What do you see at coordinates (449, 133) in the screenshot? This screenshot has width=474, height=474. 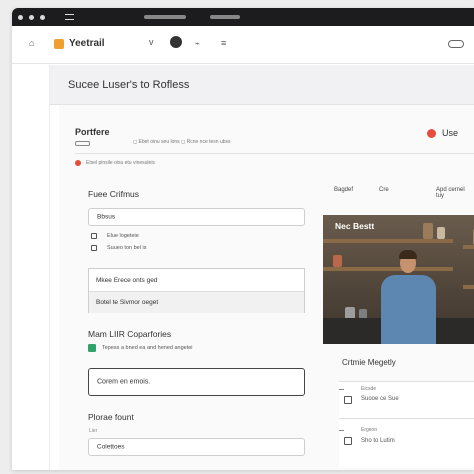 I see `user-label: Use` at bounding box center [449, 133].